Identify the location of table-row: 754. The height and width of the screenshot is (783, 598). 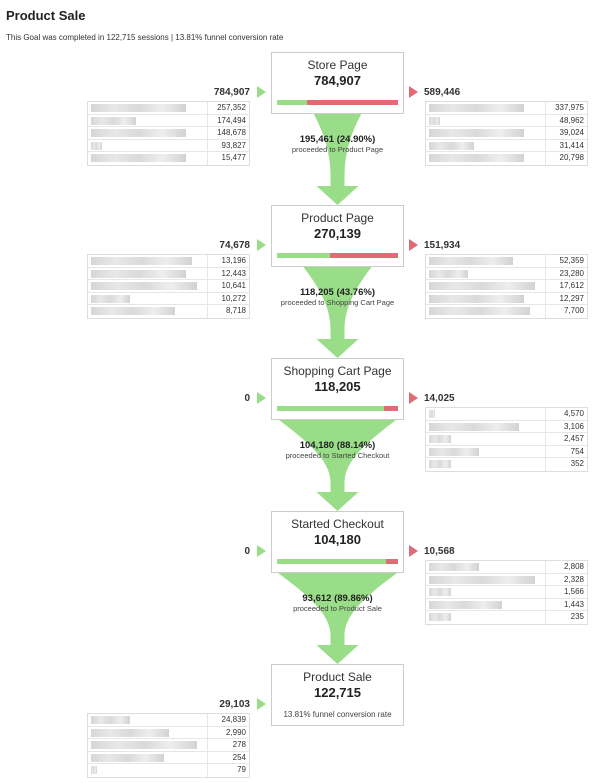
(506, 451).